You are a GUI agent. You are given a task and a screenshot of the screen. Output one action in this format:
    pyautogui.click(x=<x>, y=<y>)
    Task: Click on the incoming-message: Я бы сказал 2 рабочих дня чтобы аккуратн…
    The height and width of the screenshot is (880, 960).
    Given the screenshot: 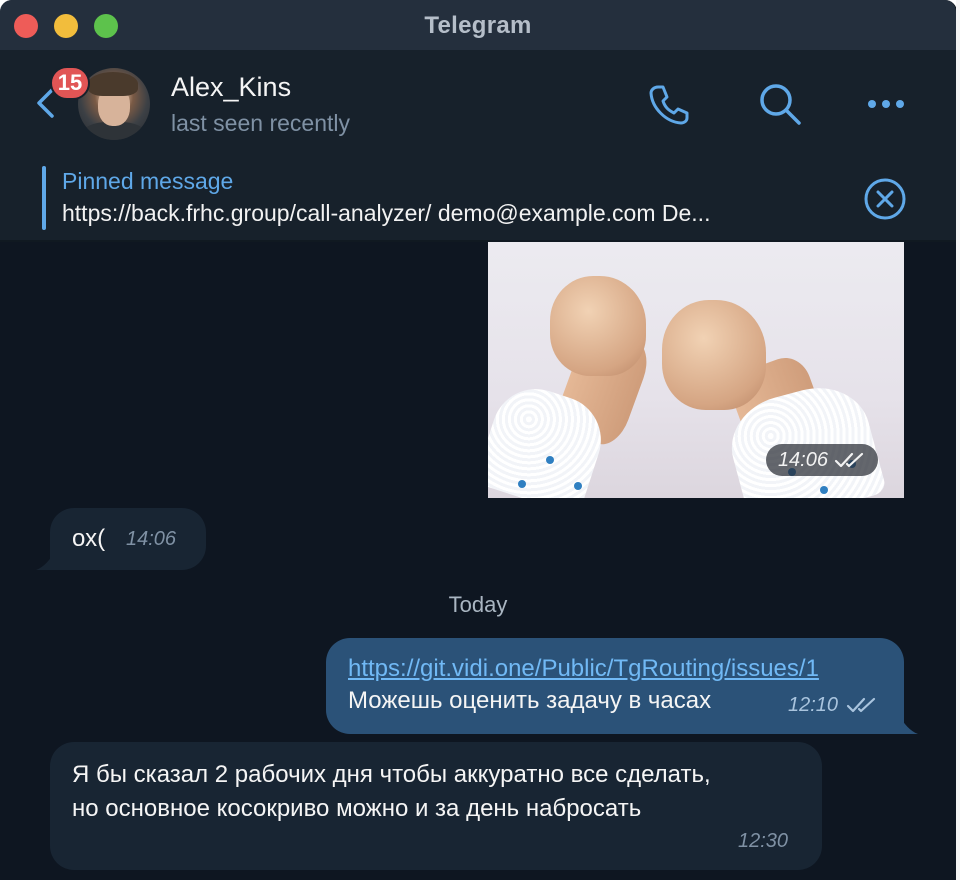 What is the action you would take?
    pyautogui.click(x=436, y=806)
    